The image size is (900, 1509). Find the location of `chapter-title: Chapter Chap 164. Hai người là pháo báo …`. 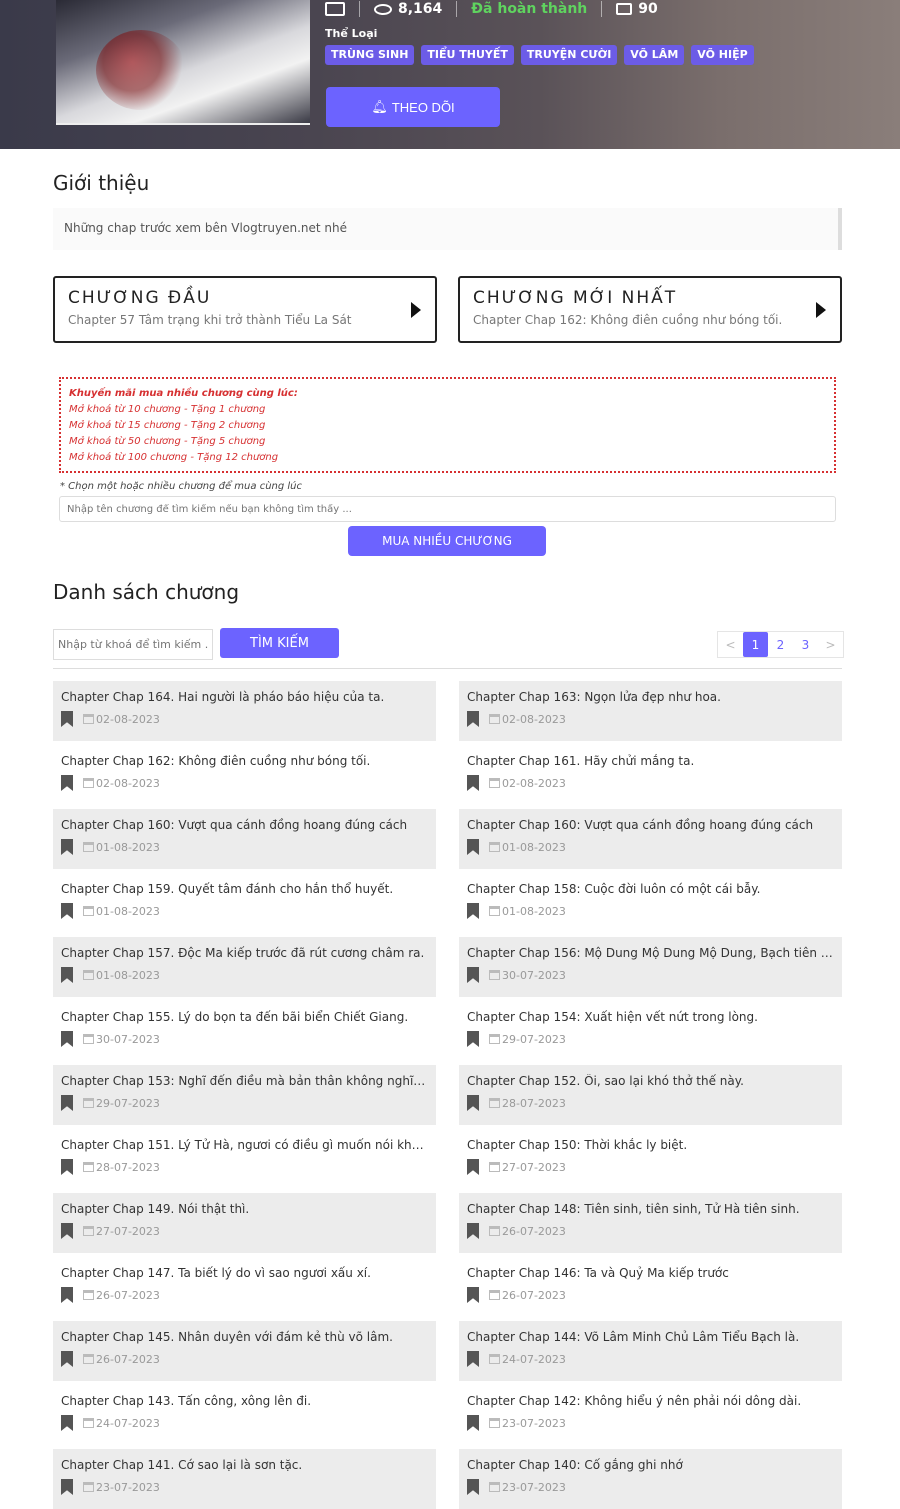

chapter-title: Chapter Chap 164. Hai người là pháo báo … is located at coordinates (244, 697).